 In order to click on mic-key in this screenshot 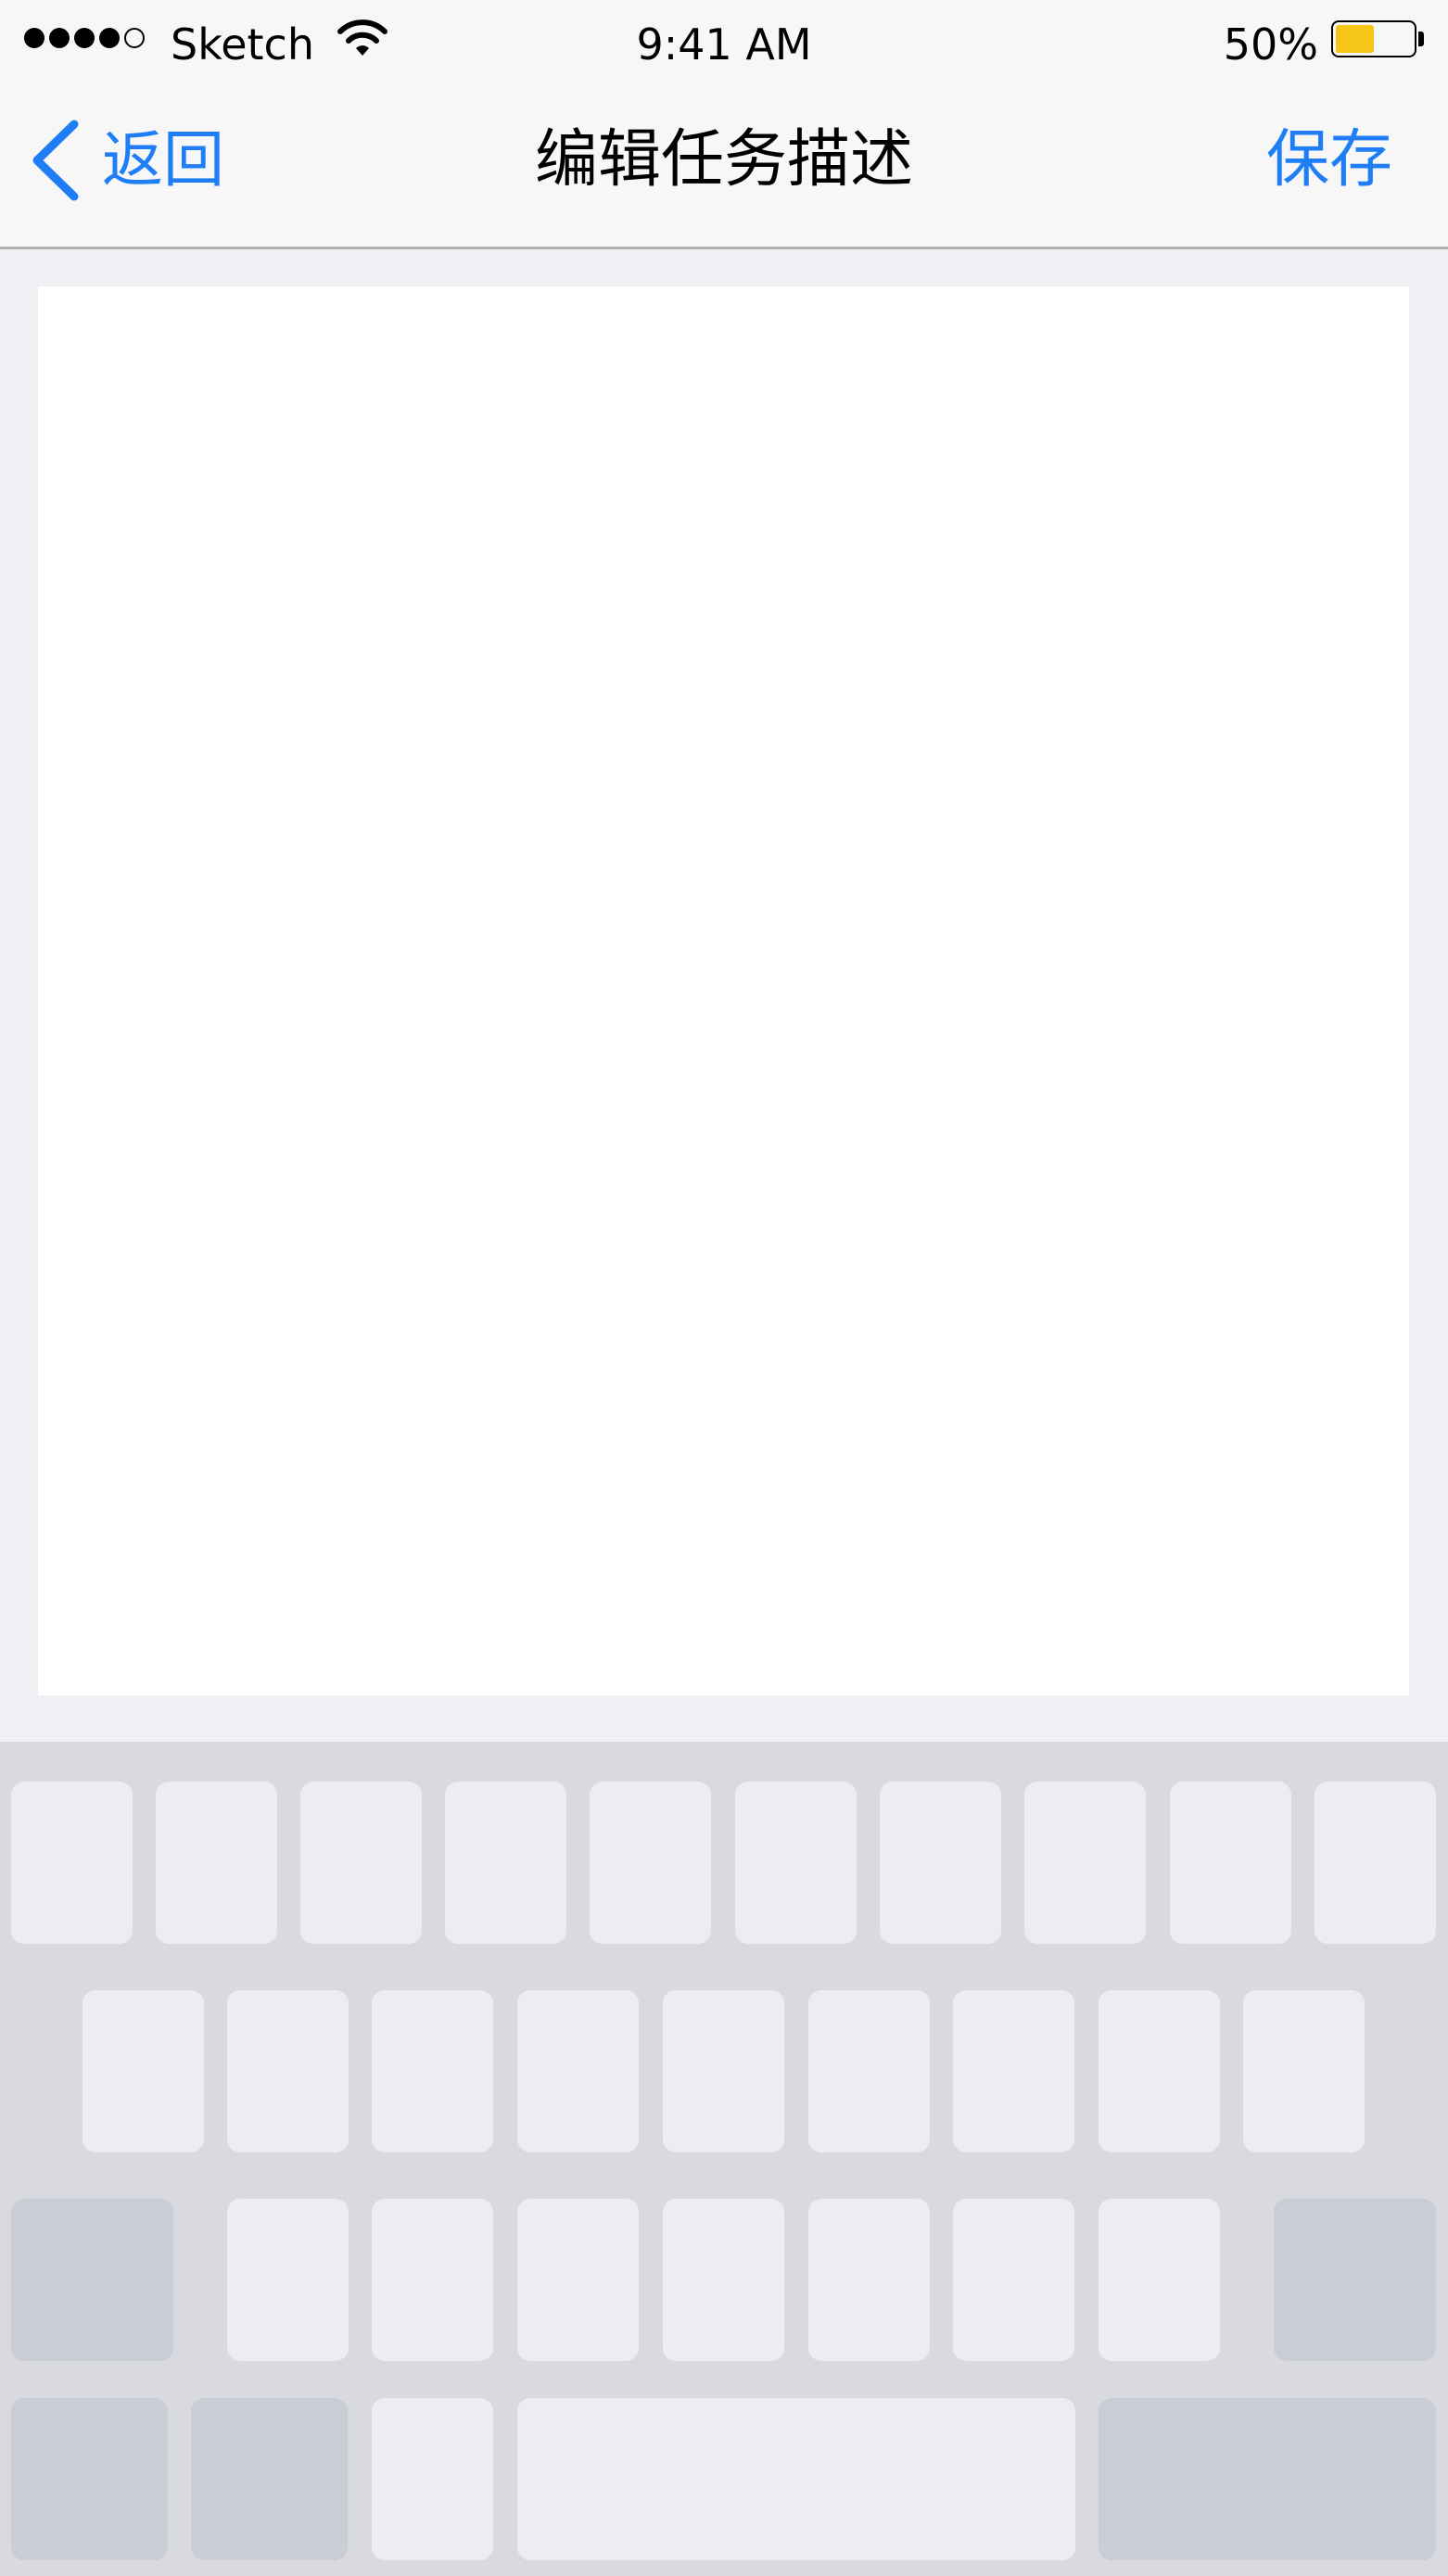, I will do `click(433, 2479)`.